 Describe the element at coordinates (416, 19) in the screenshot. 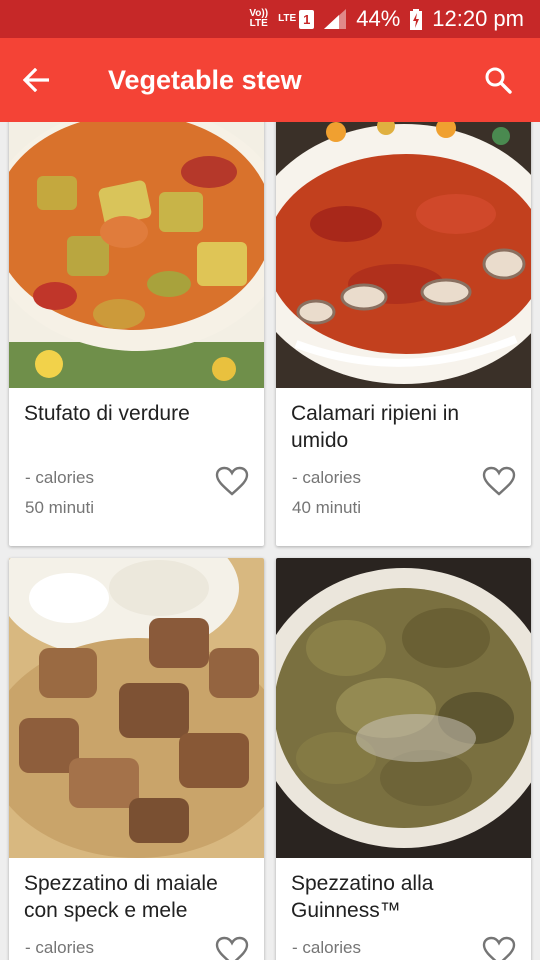

I see `battery-charging-icon` at that location.